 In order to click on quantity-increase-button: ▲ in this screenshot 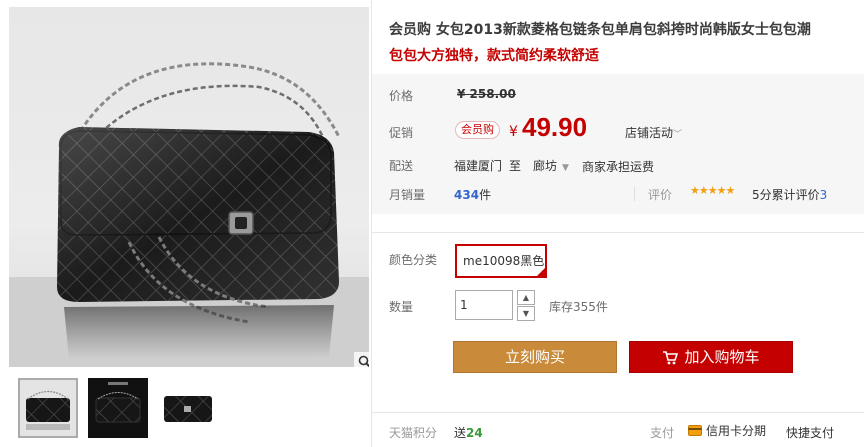, I will do `click(526, 297)`.